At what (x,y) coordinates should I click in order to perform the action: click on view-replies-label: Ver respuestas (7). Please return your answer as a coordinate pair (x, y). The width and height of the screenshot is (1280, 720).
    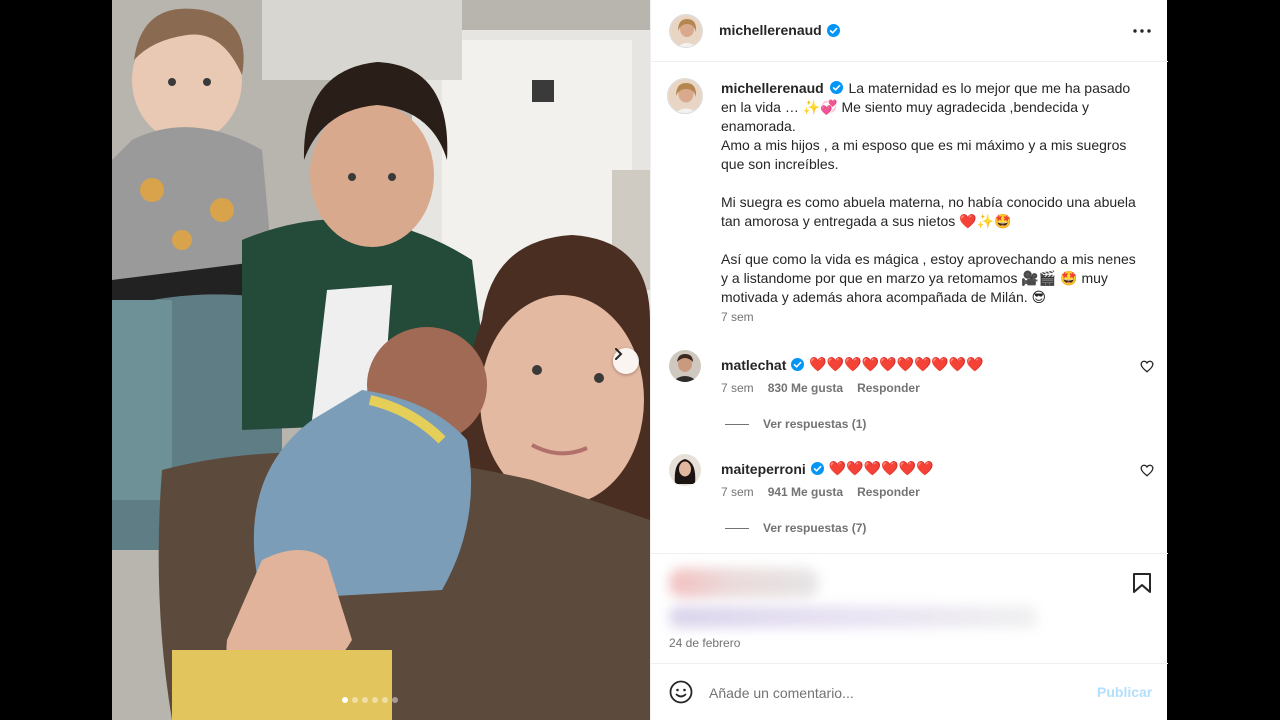
    Looking at the image, I should click on (814, 528).